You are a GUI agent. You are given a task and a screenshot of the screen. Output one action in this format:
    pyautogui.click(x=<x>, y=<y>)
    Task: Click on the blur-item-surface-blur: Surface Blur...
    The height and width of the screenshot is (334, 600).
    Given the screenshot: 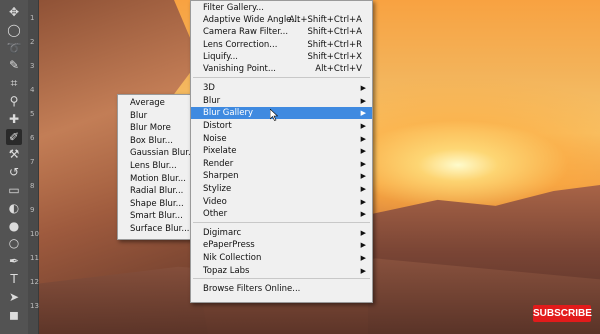 What is the action you would take?
    pyautogui.click(x=154, y=229)
    